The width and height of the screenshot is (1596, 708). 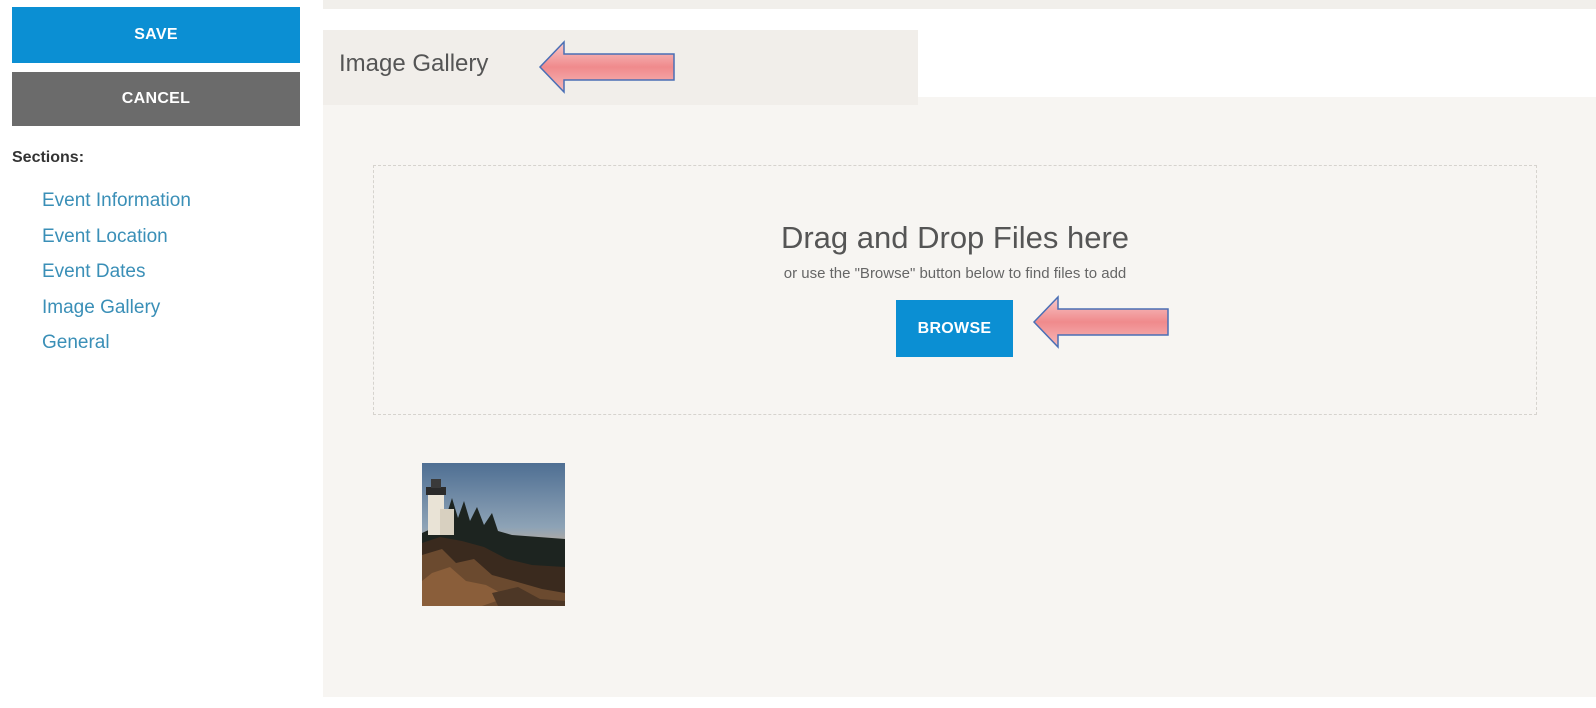 I want to click on gallery-thumbnail, so click(x=493, y=534).